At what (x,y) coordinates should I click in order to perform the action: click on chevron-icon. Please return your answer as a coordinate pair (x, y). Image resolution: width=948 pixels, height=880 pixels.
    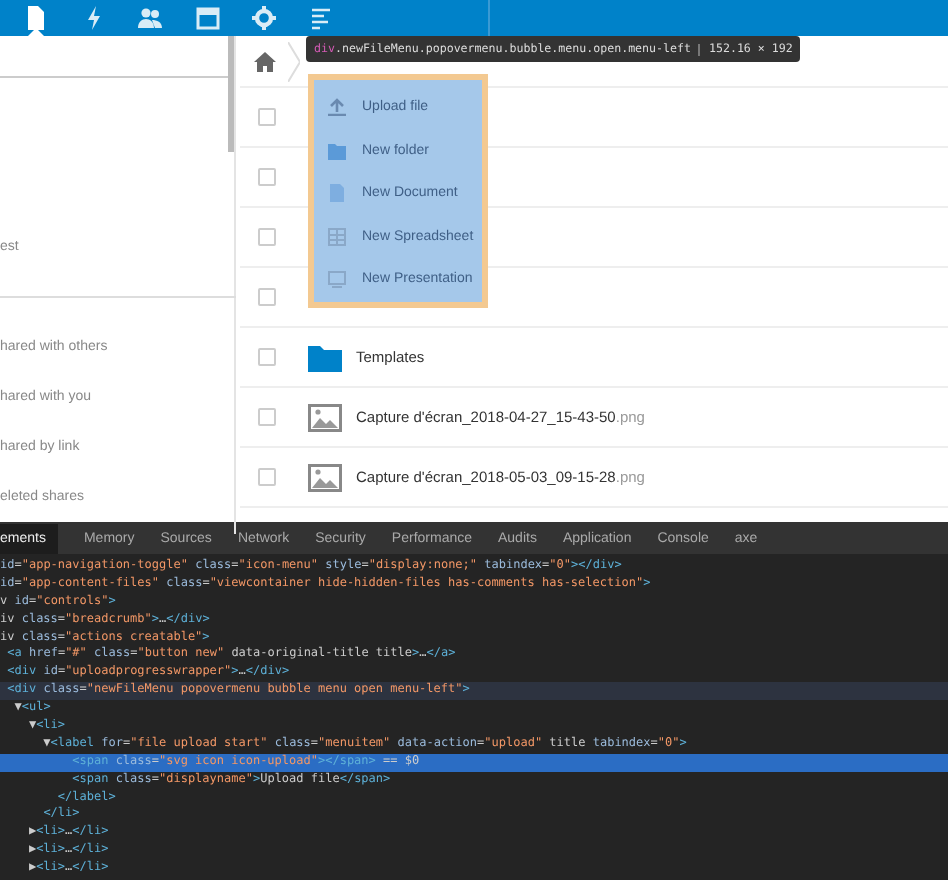
    Looking at the image, I should click on (294, 61).